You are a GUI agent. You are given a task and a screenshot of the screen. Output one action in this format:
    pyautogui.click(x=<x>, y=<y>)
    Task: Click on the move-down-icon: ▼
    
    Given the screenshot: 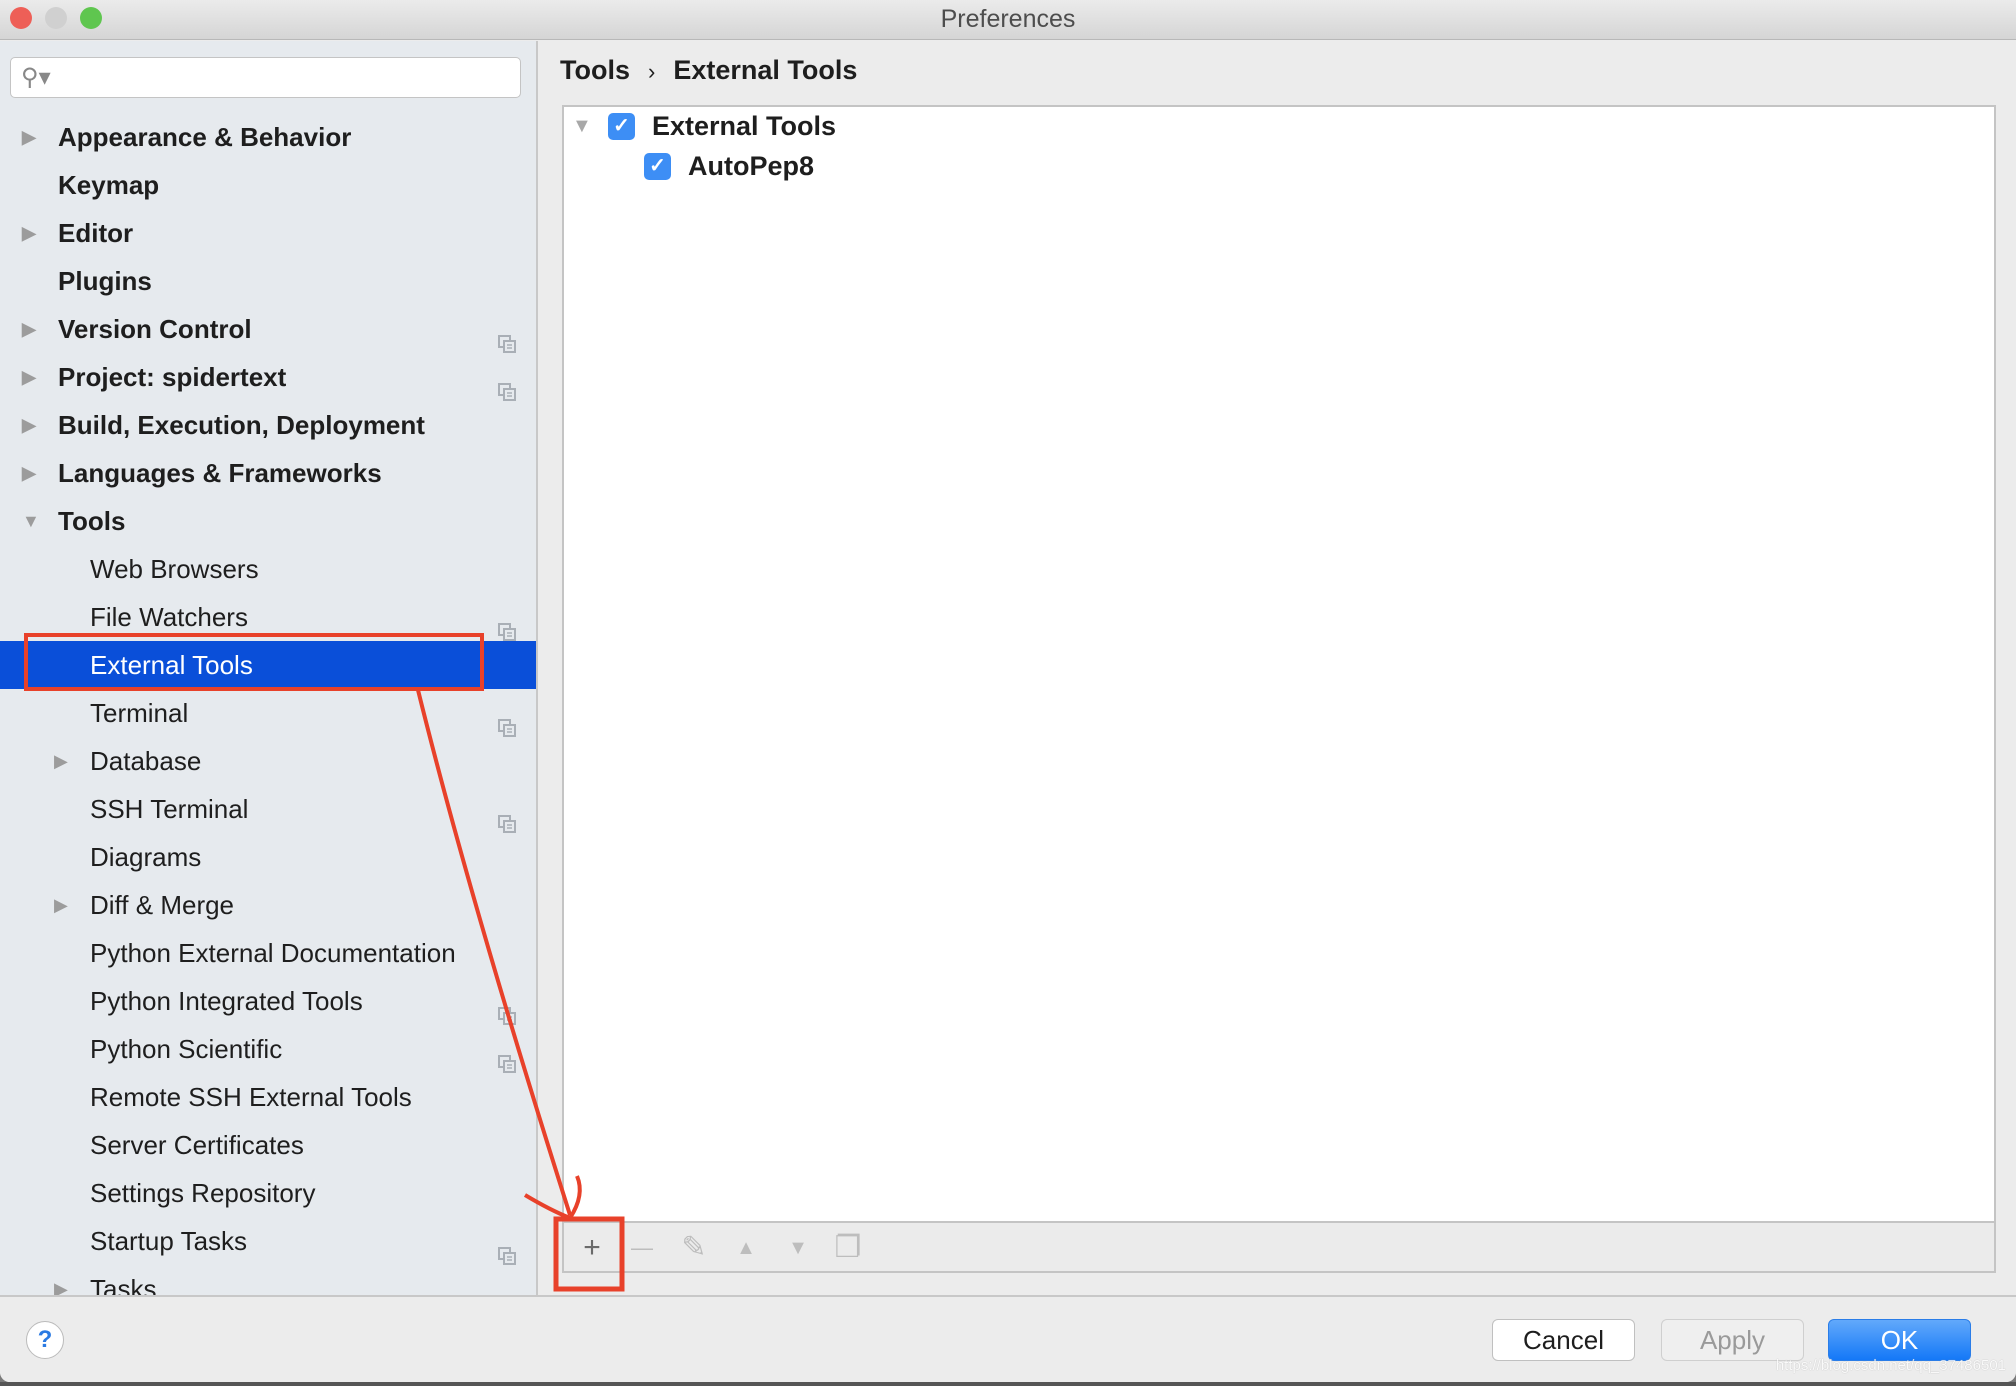 What is the action you would take?
    pyautogui.click(x=798, y=1248)
    